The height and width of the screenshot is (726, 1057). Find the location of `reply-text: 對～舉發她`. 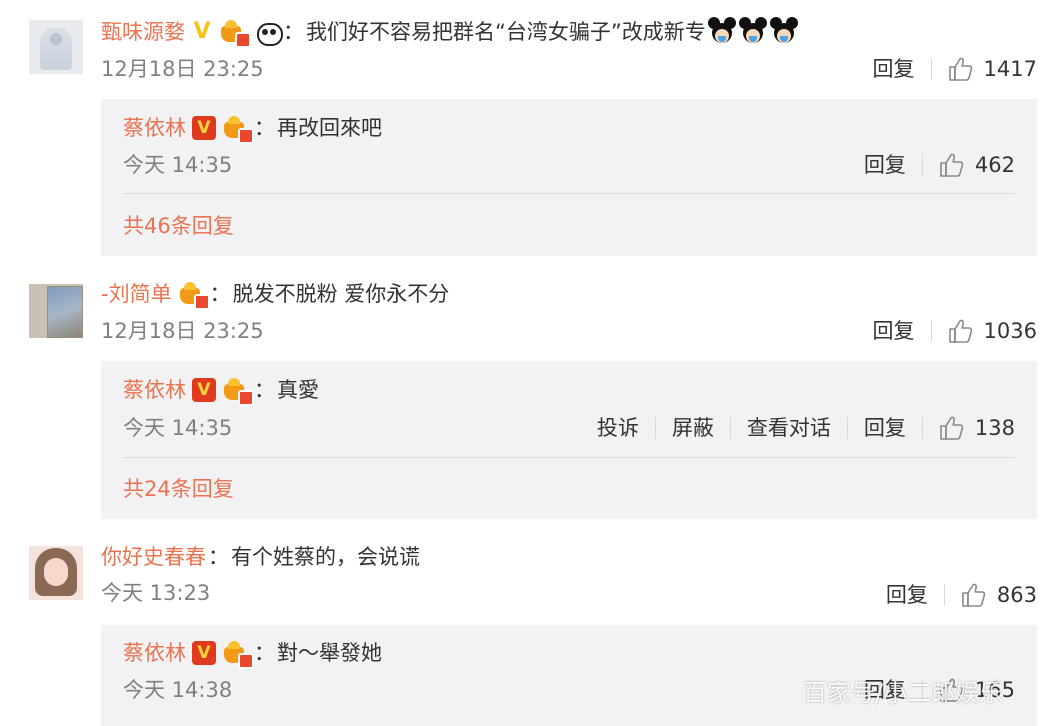

reply-text: 對～舉發她 is located at coordinates (329, 653).